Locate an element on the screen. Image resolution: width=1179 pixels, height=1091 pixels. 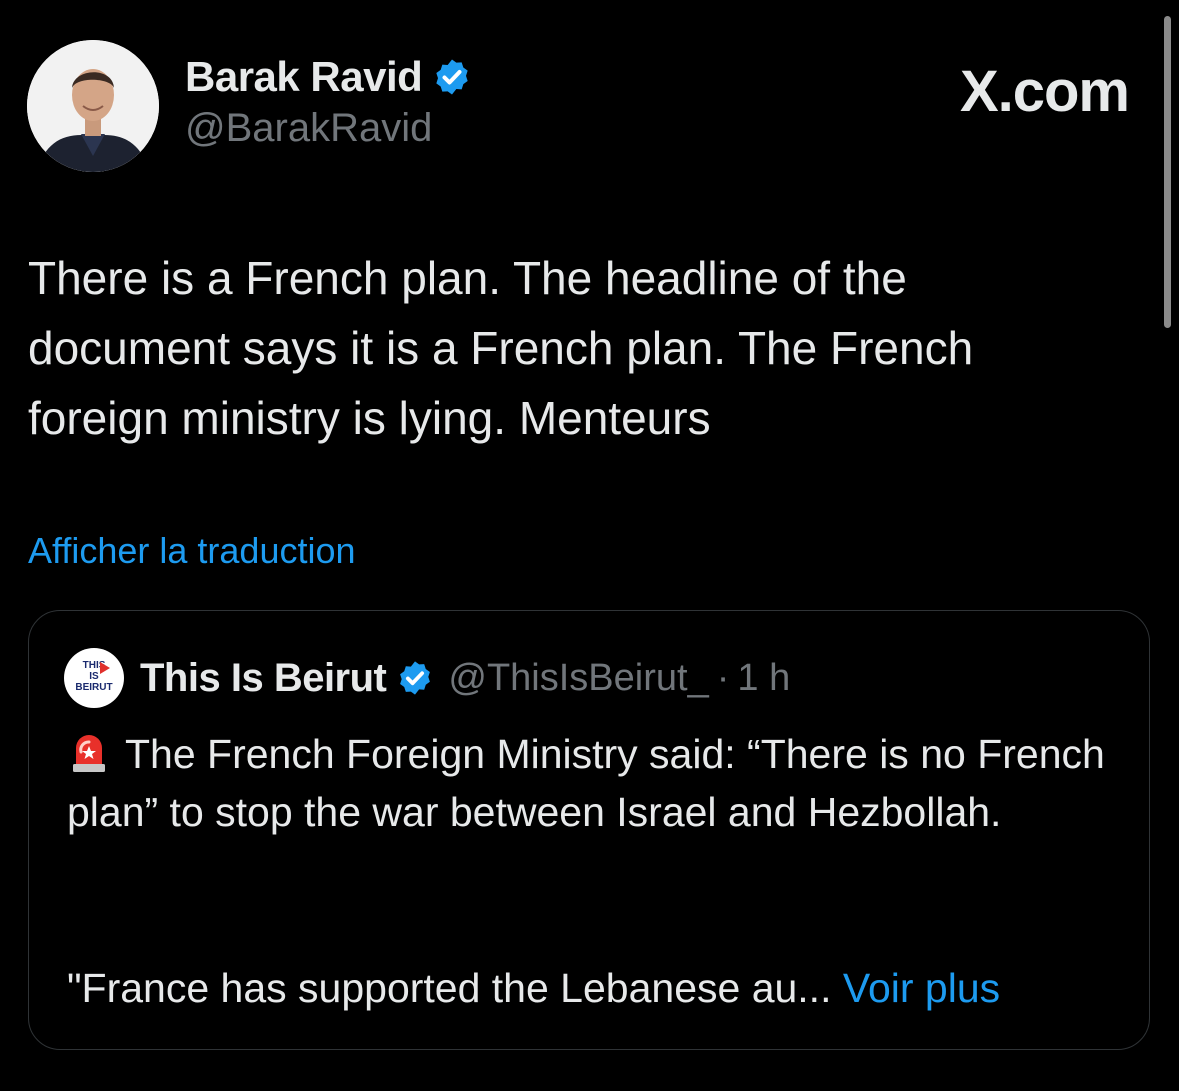
author-handle: @BarakRavid is located at coordinates (308, 128).